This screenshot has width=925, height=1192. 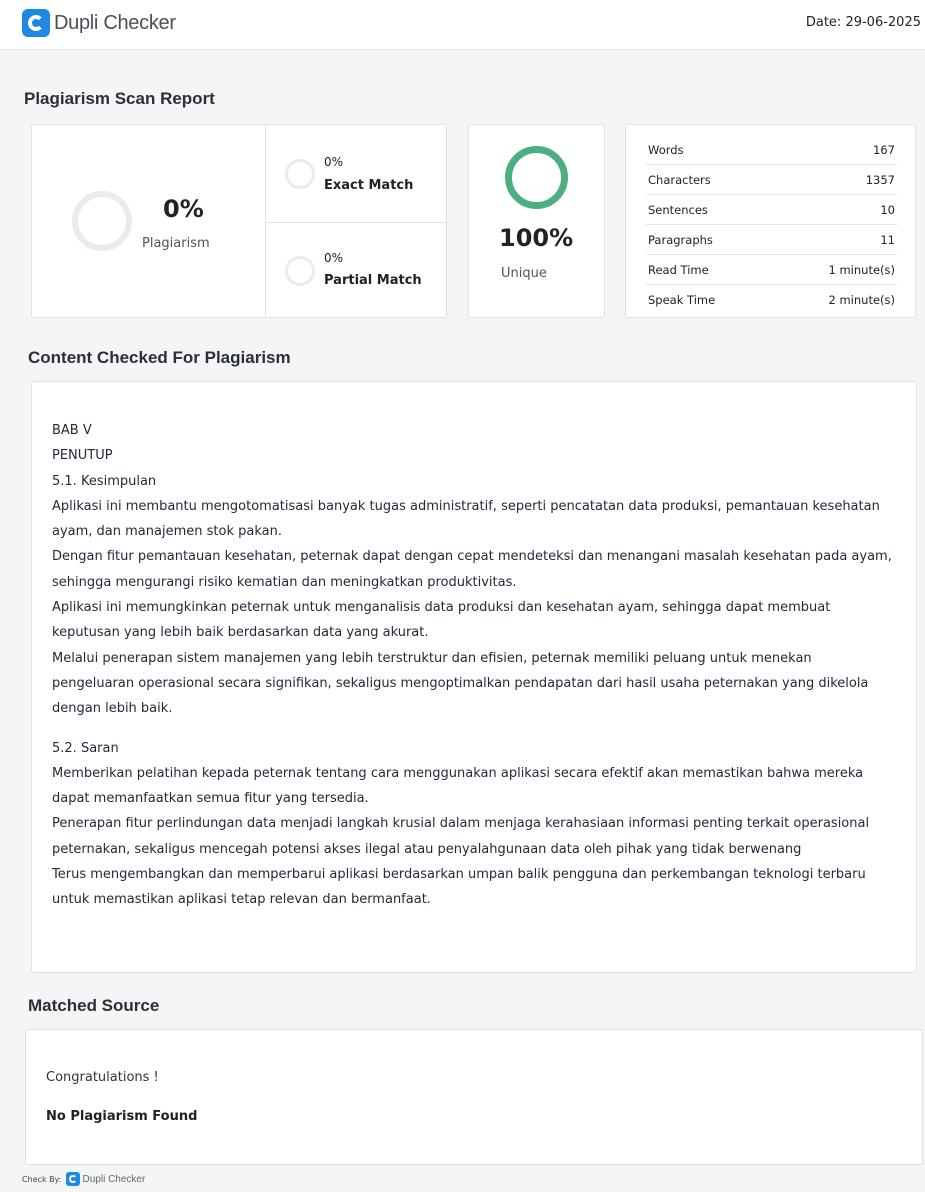 What do you see at coordinates (887, 210) in the screenshot?
I see `stat-value: 10` at bounding box center [887, 210].